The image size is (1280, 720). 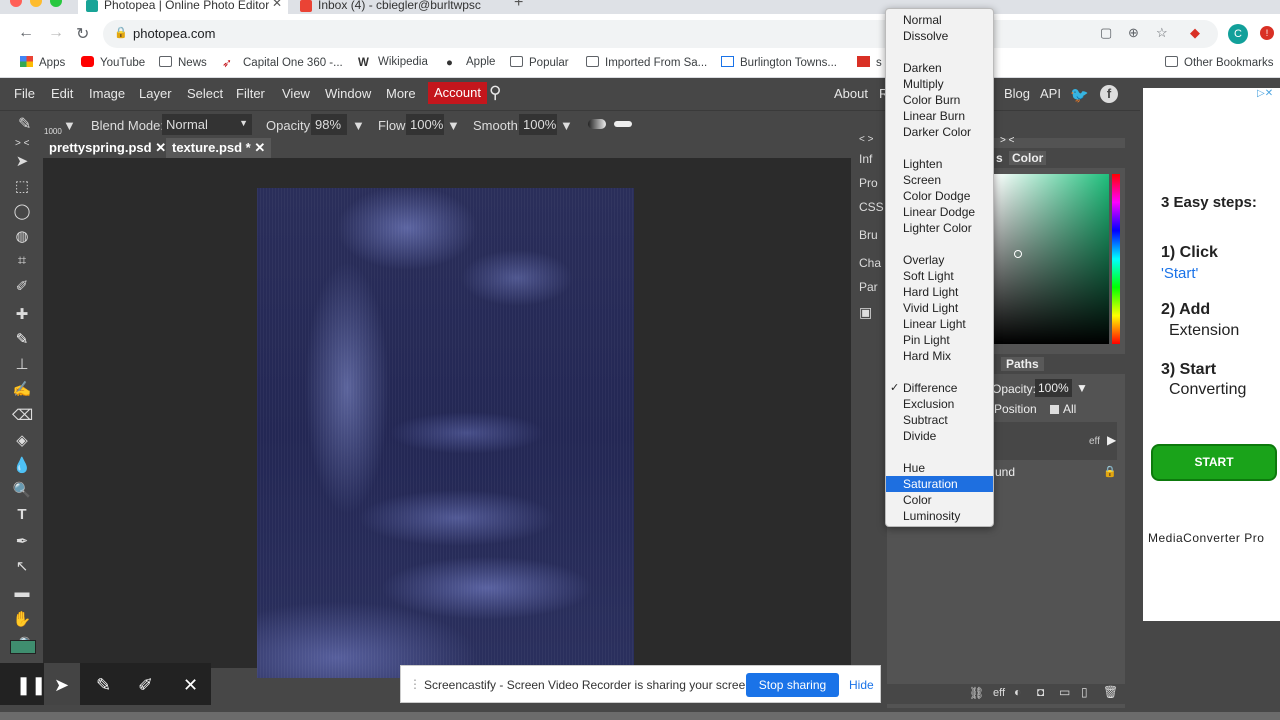 What do you see at coordinates (939, 356) in the screenshot?
I see `blend-option-hard-mix: Hard Mix` at bounding box center [939, 356].